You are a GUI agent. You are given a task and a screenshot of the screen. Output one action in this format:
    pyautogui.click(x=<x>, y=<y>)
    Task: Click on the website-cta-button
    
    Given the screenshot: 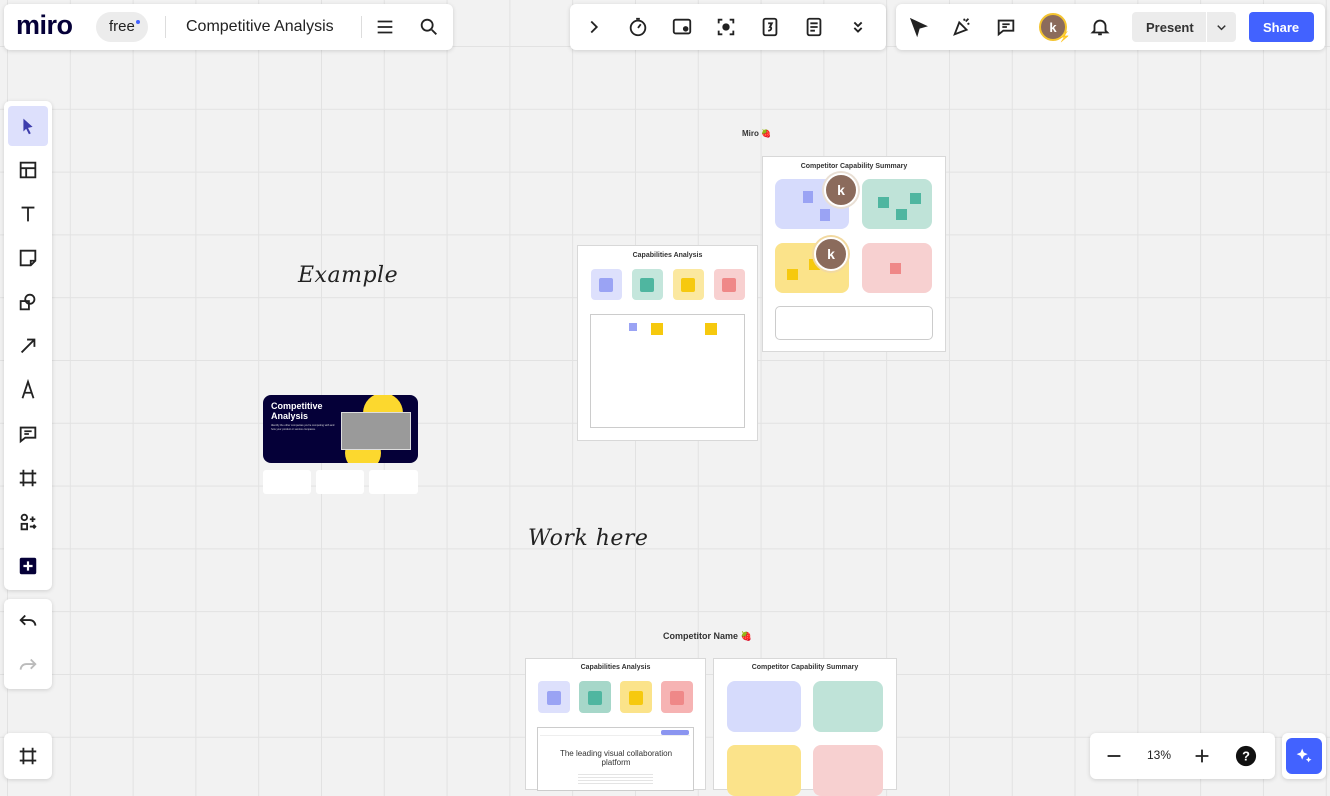 What is the action you would take?
    pyautogui.click(x=675, y=732)
    